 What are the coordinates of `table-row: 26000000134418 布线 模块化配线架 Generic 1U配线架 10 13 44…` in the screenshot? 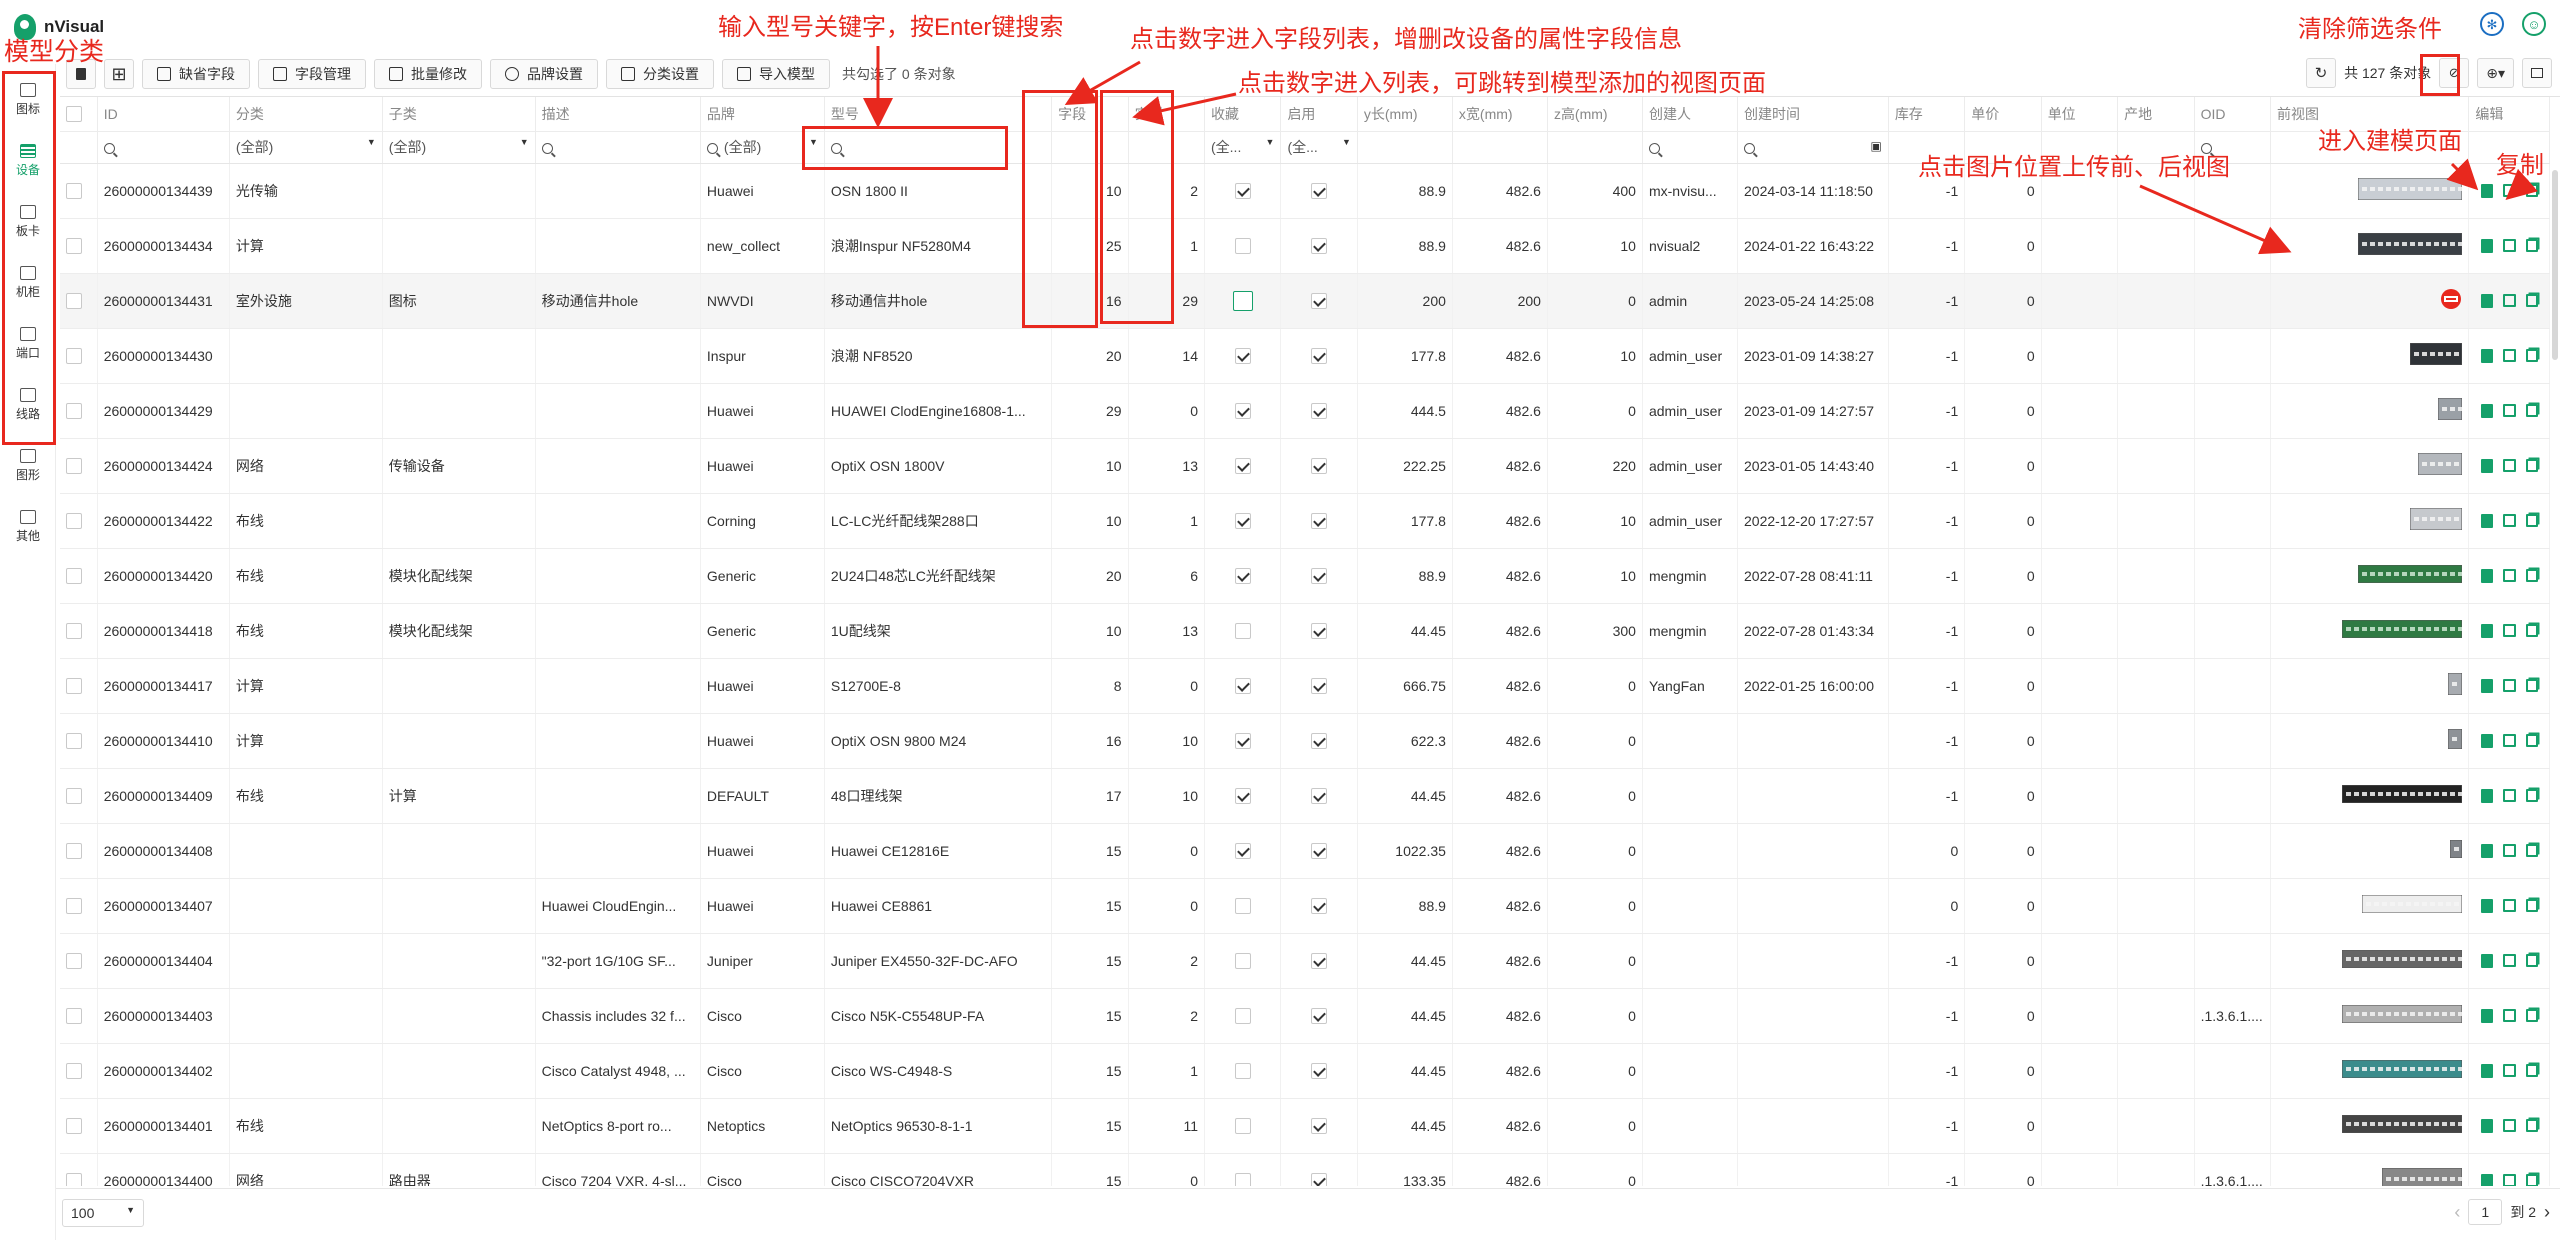 It's located at (1305, 631).